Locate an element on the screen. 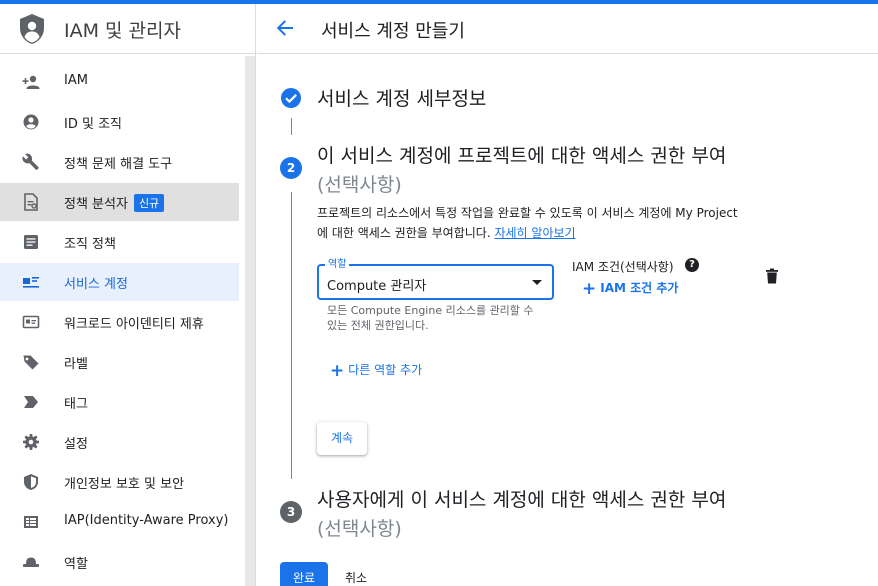 This screenshot has width=878, height=586. sidebar-item-label: 개인정보 보호 및 보안 is located at coordinates (124, 484).